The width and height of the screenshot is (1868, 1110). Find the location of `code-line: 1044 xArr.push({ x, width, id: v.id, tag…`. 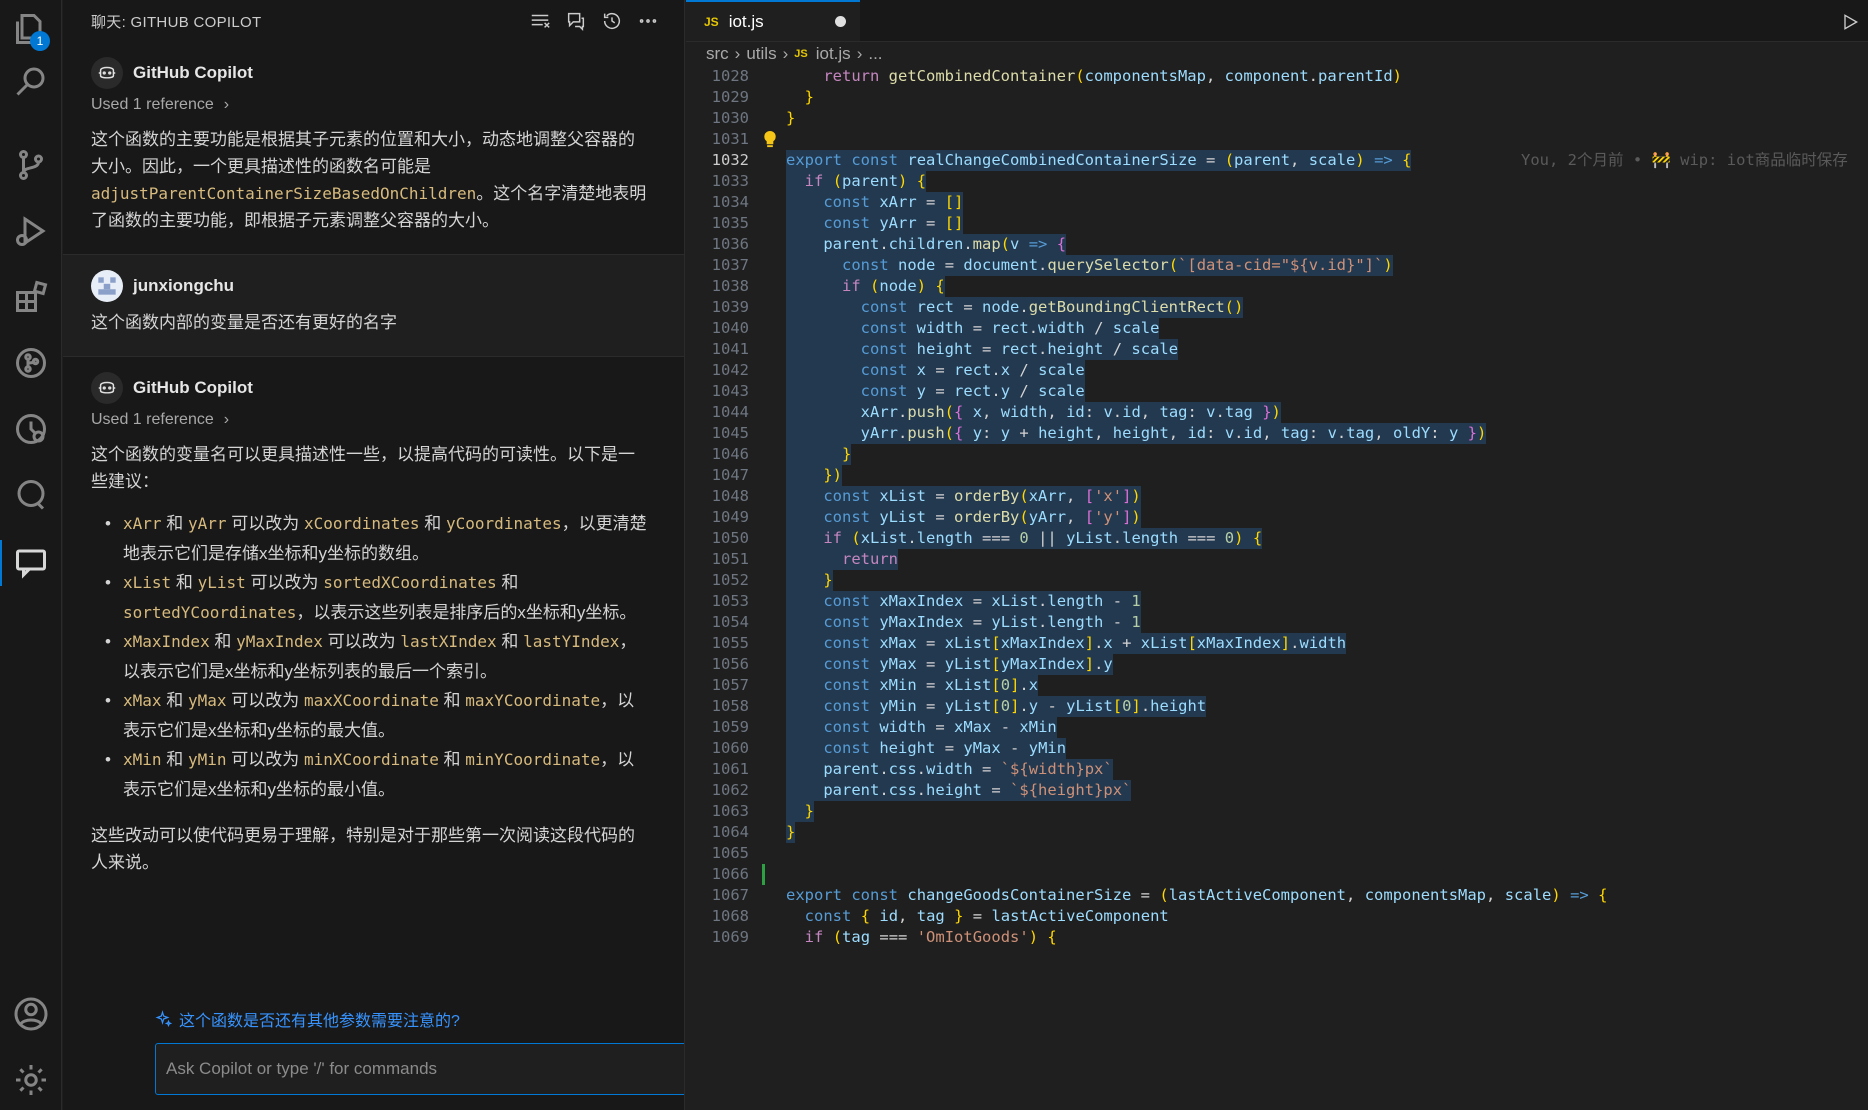

code-line: 1044 xArr.push({ x, width, id: v.id, tag… is located at coordinates (1277, 412).